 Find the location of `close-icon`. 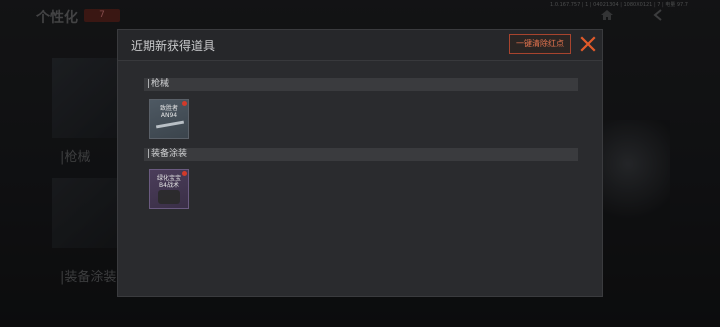

close-icon is located at coordinates (588, 44).